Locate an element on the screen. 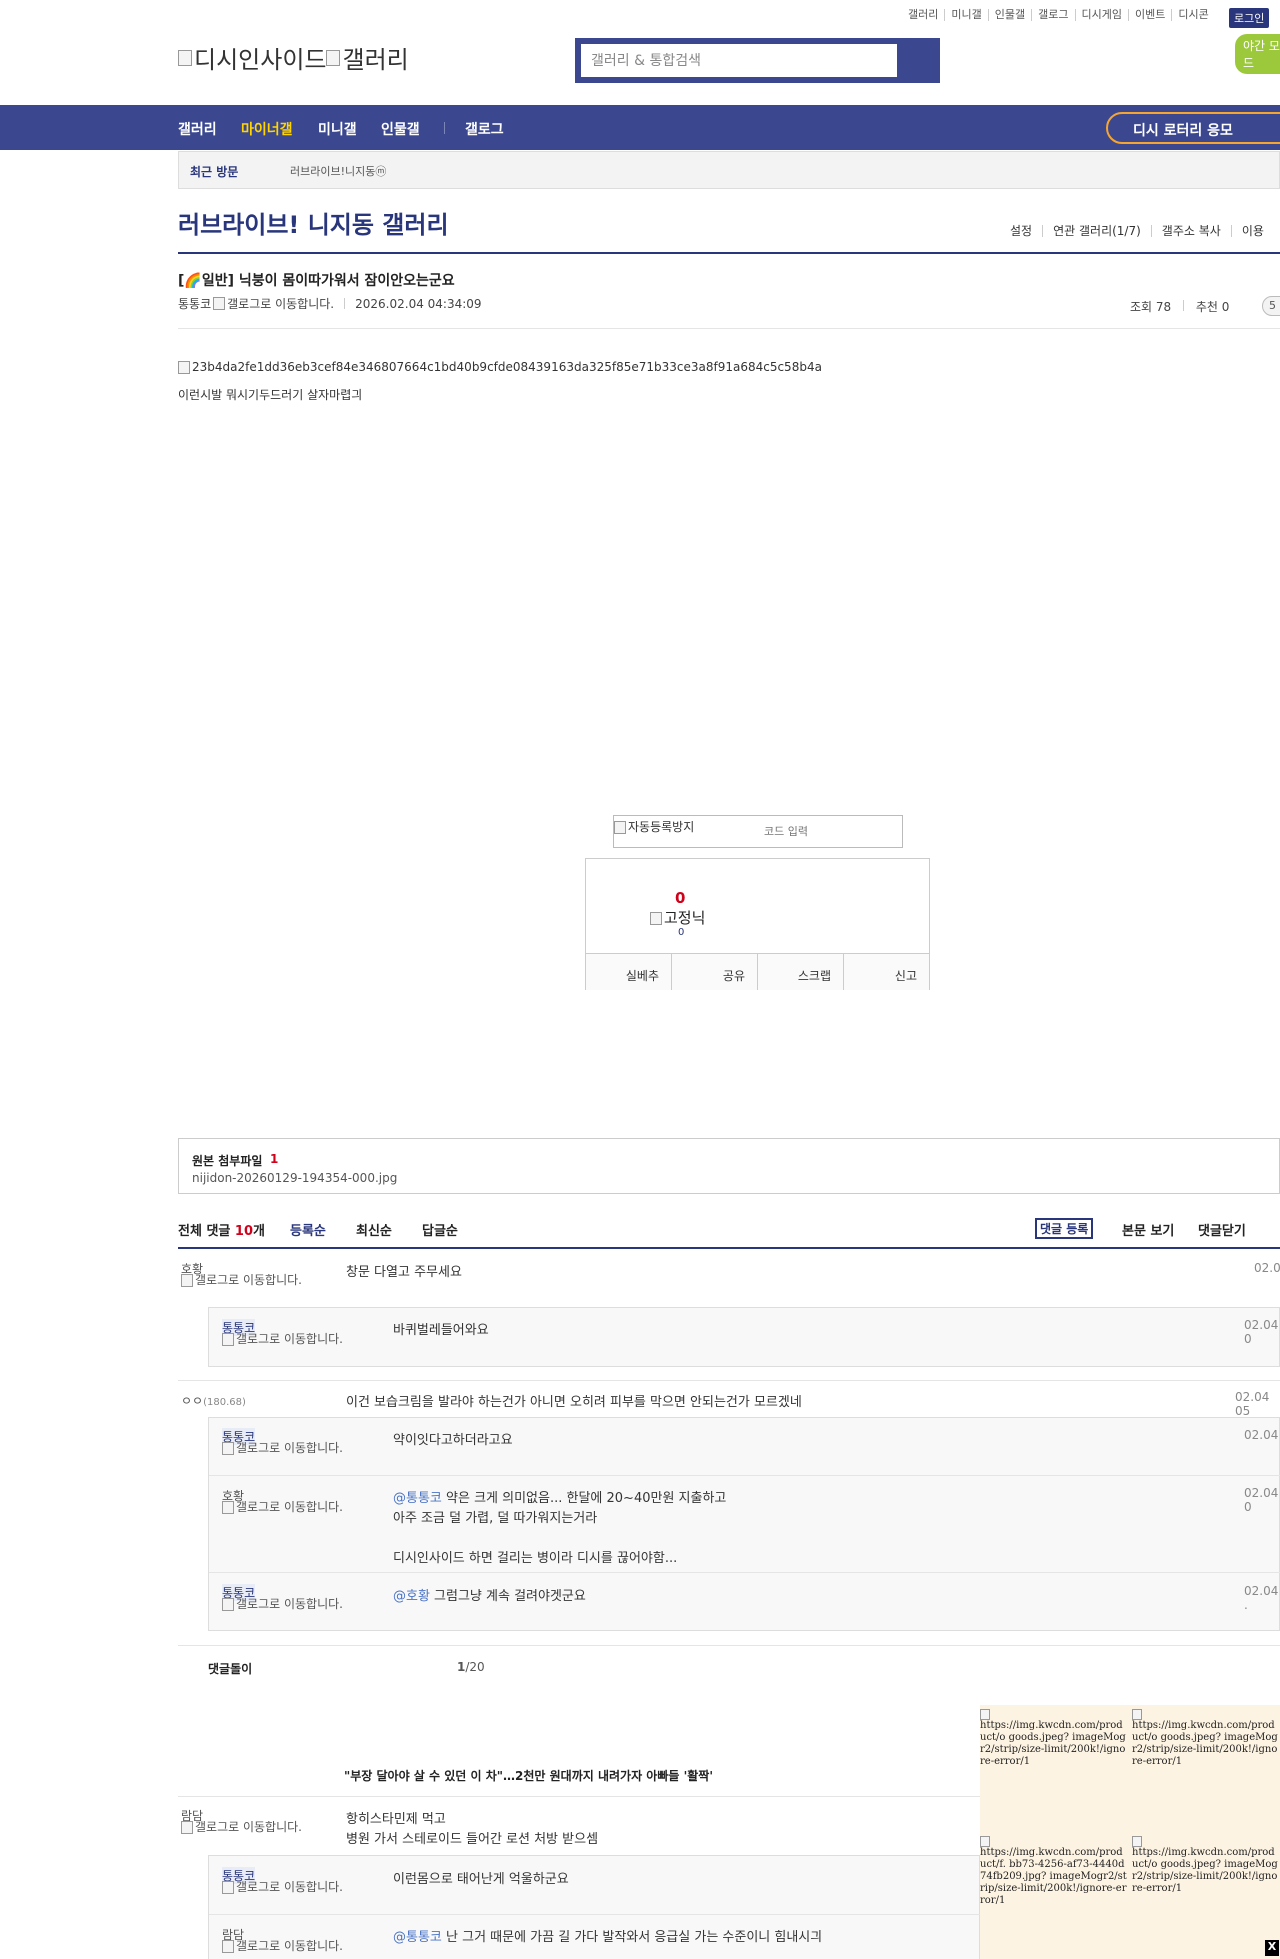  reply-mention: @호황 is located at coordinates (411, 1596).